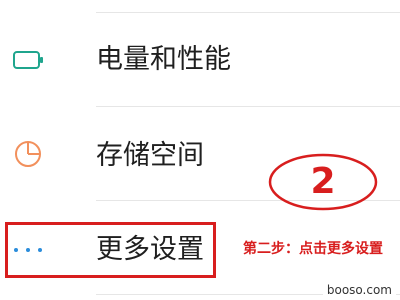 The image size is (400, 300). I want to click on battery-icon, so click(28, 60).